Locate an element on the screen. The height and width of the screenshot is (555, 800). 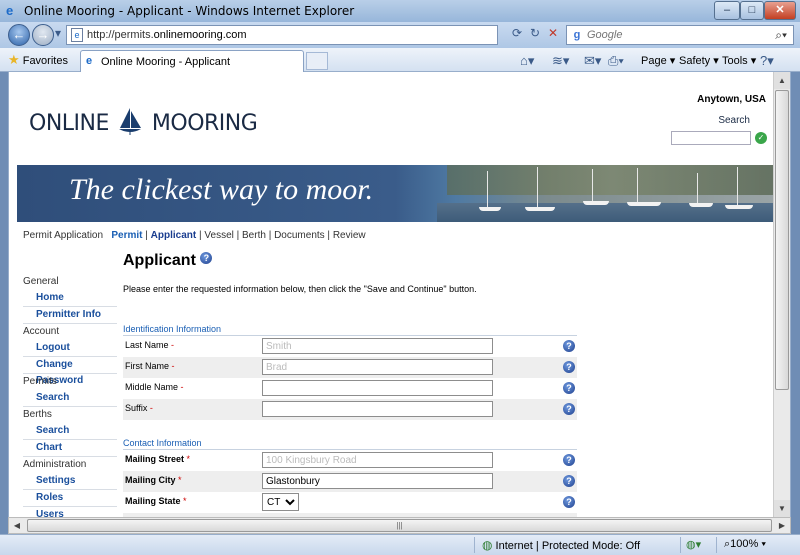
url-prefix: http://permits. is located at coordinates (120, 35).